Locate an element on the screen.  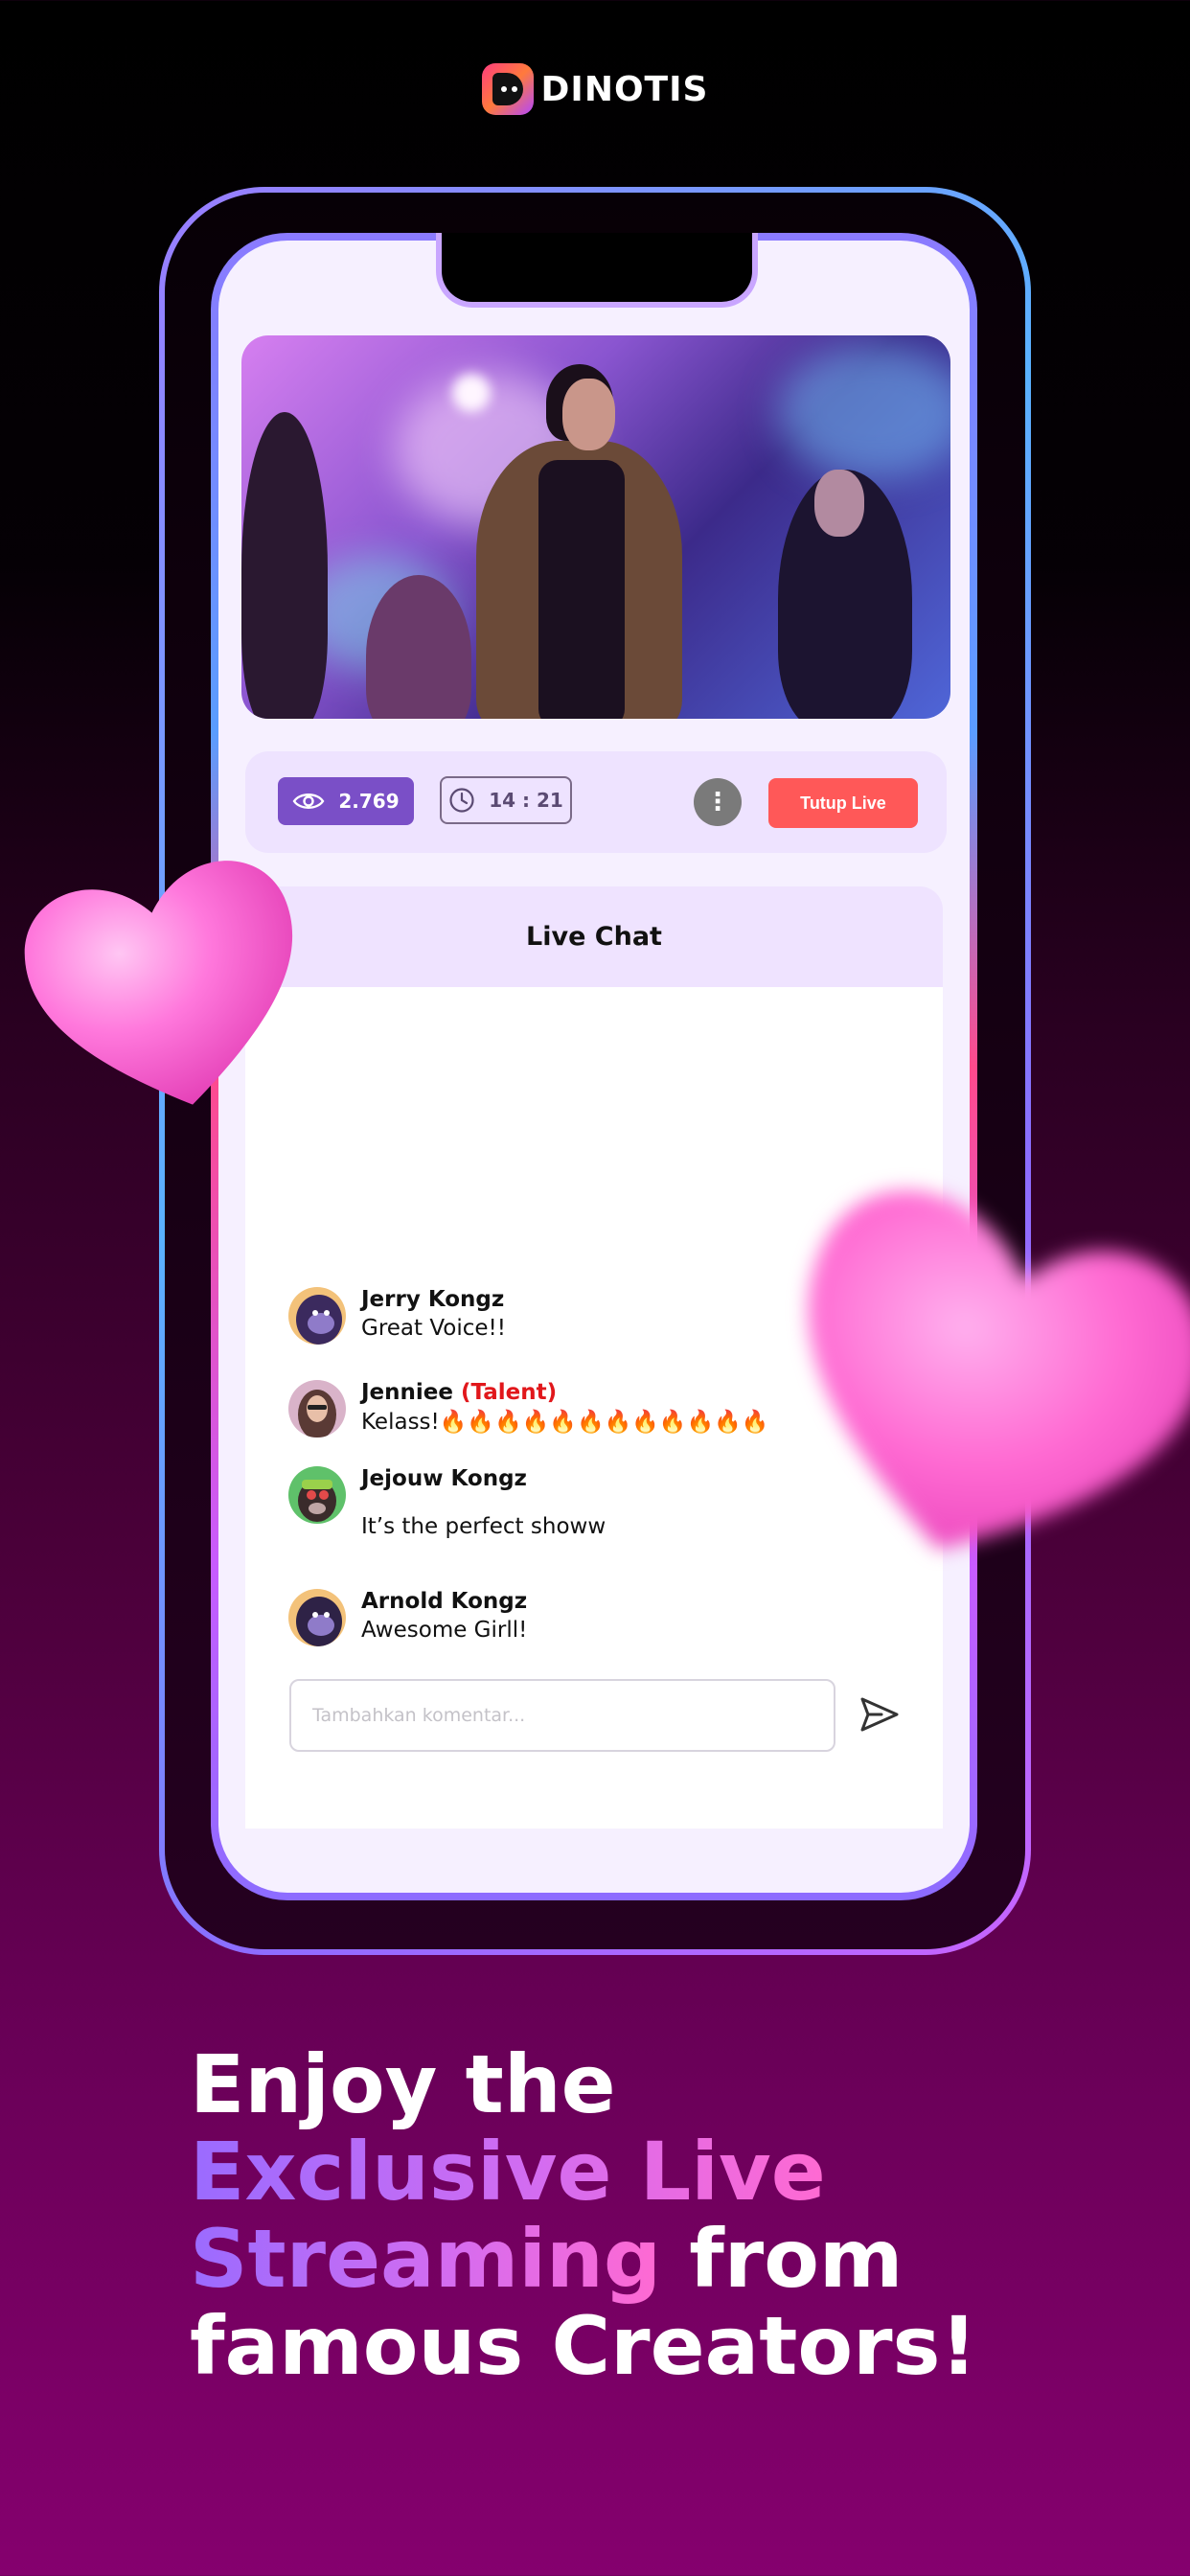
live-chat-header: Live Chat is located at coordinates (594, 936).